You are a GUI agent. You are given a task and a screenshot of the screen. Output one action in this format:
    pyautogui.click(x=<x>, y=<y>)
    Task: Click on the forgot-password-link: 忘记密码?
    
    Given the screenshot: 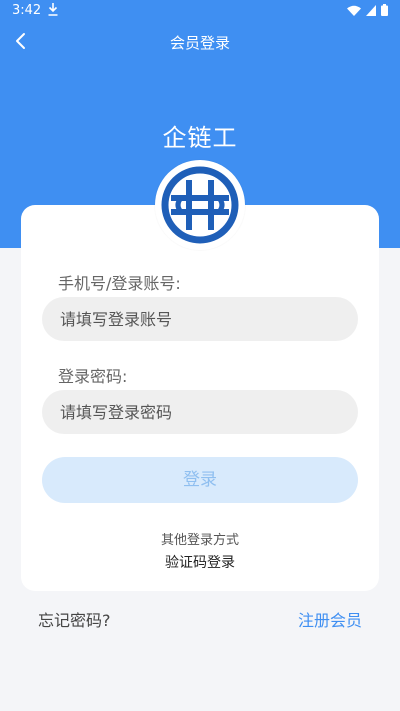 What is the action you would take?
    pyautogui.click(x=74, y=619)
    